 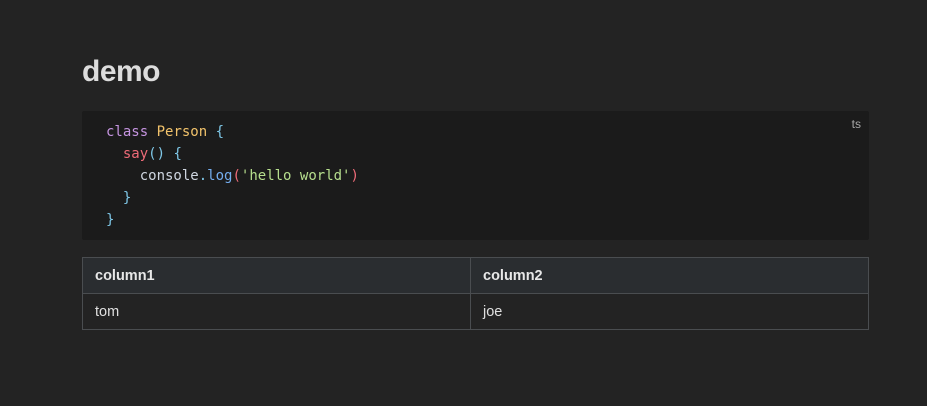 I want to click on code-token: ), so click(x=354, y=176).